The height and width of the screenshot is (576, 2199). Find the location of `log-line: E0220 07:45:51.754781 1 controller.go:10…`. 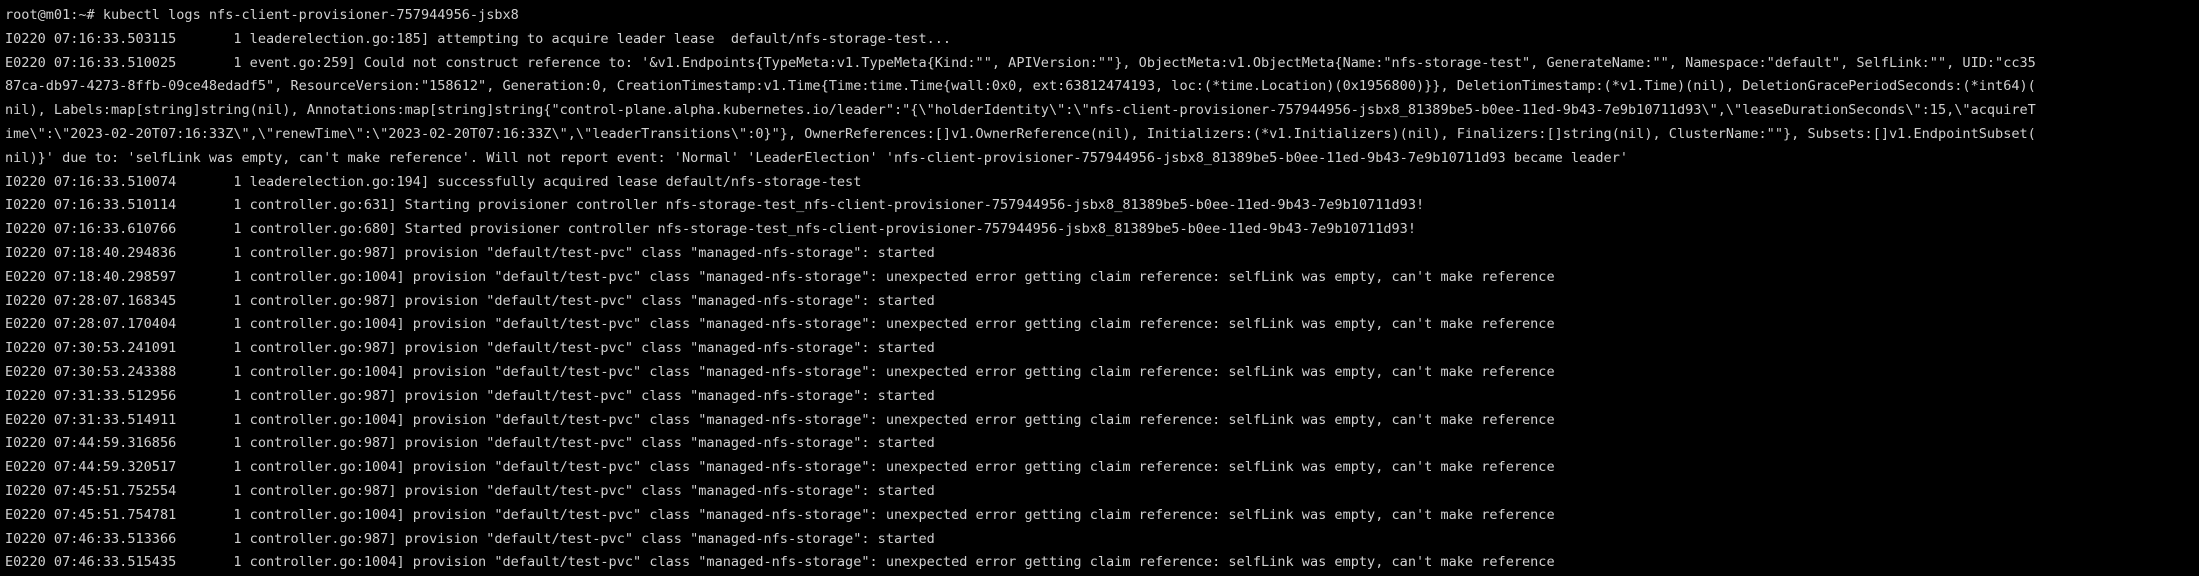

log-line: E0220 07:45:51.754781 1 controller.go:10… is located at coordinates (780, 514).